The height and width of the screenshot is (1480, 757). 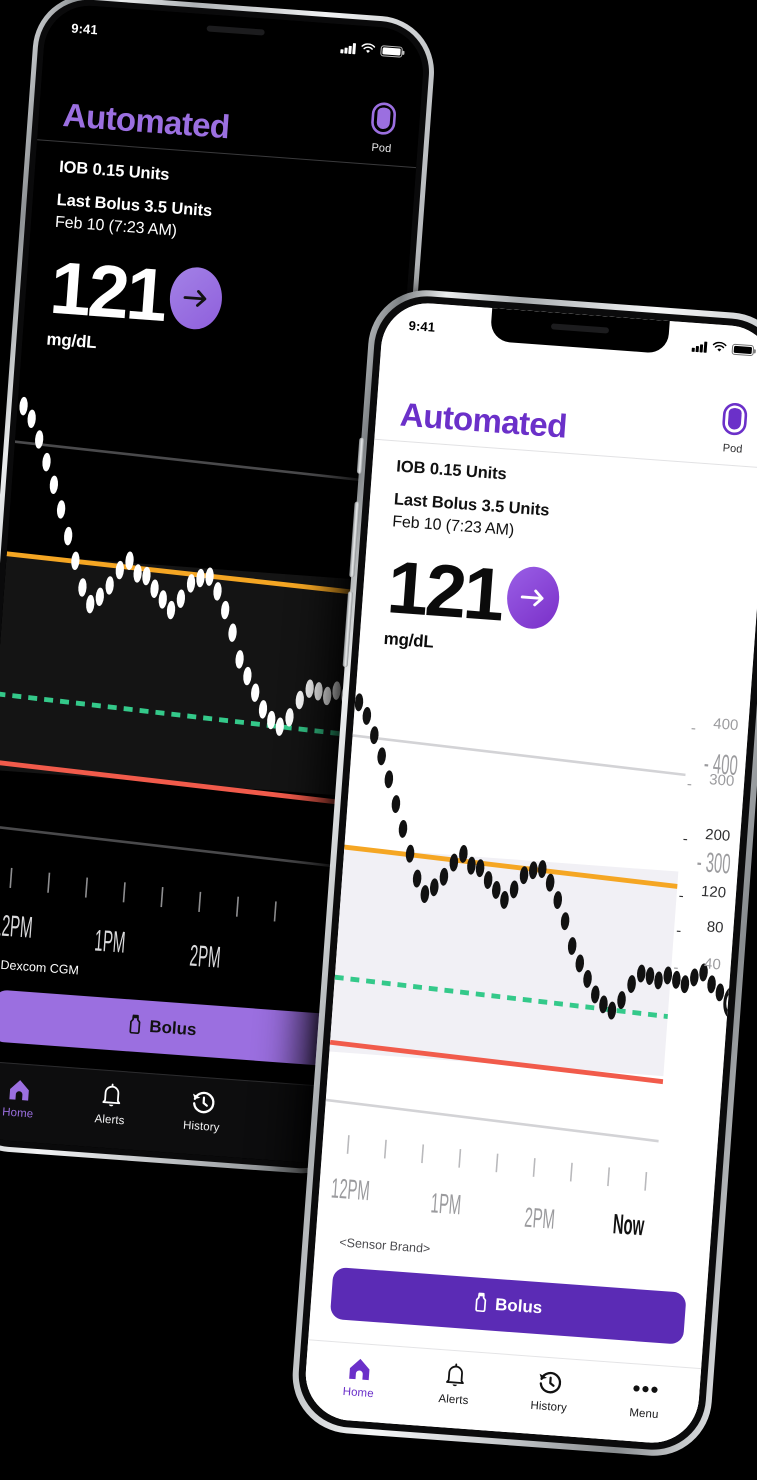 I want to click on x-axis-labels-light: 12PM 1PM 2PM Now, so click(x=488, y=1207).